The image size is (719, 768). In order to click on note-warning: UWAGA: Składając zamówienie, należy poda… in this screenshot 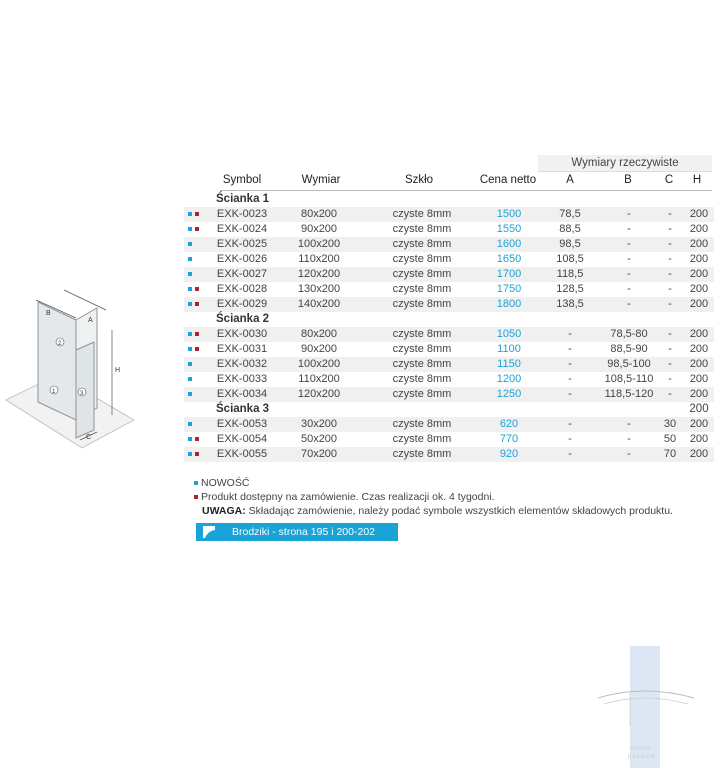, I will do `click(460, 511)`.